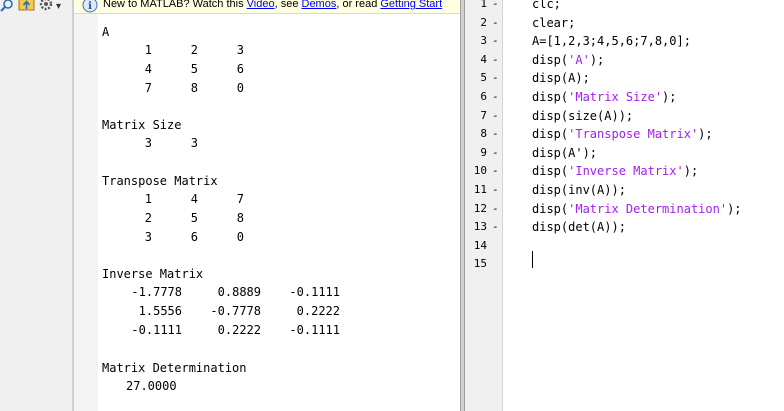 The height and width of the screenshot is (411, 784). I want to click on code-line: disp('Matrix Size');, so click(604, 97).